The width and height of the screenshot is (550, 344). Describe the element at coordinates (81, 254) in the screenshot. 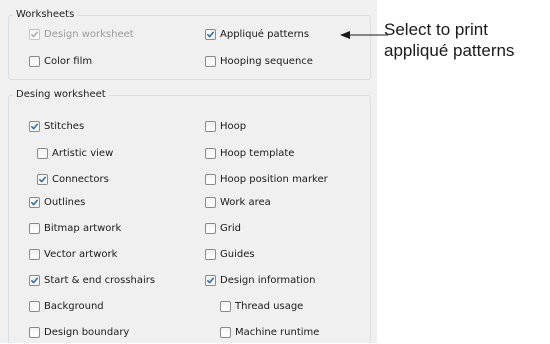

I see `checkbox-label: Vector artwork` at that location.